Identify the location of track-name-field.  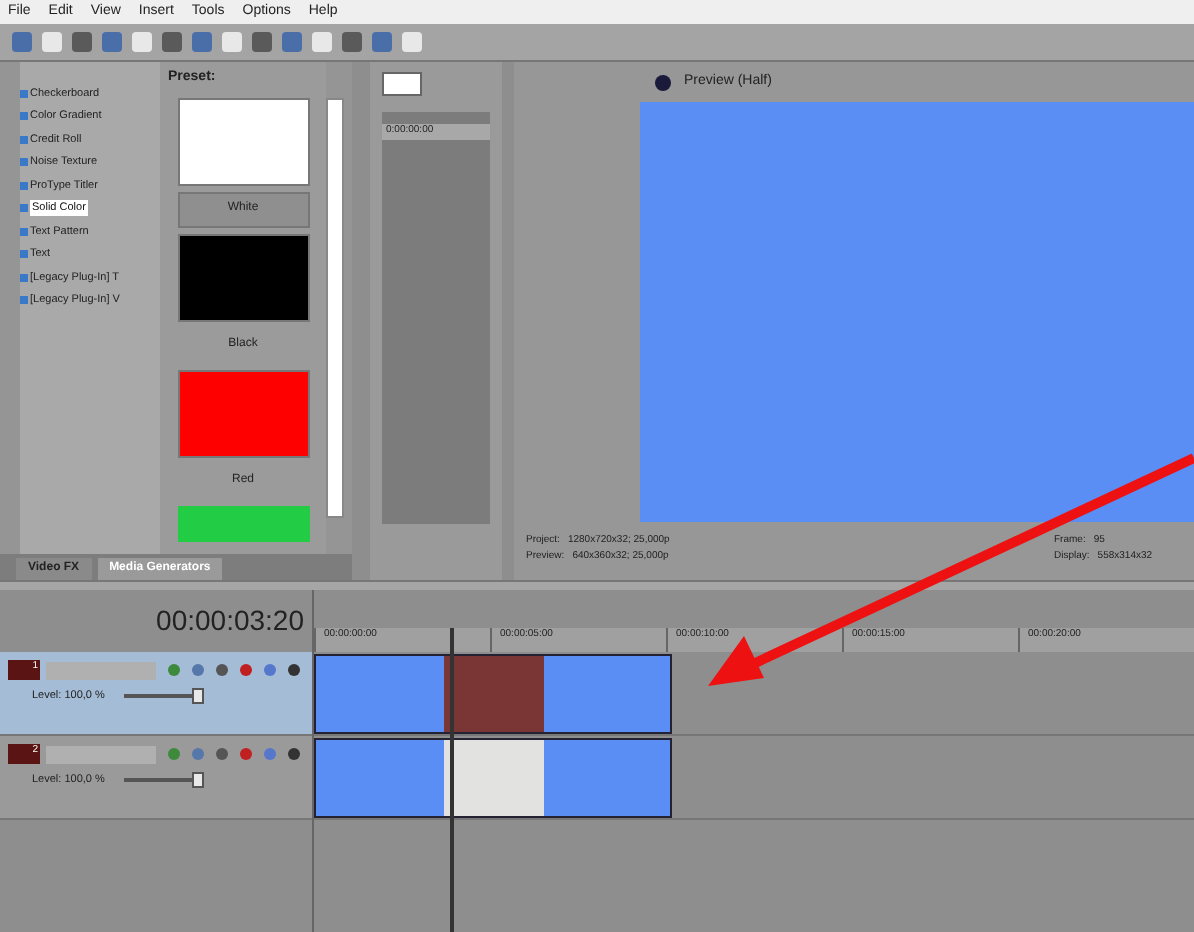
(101, 670).